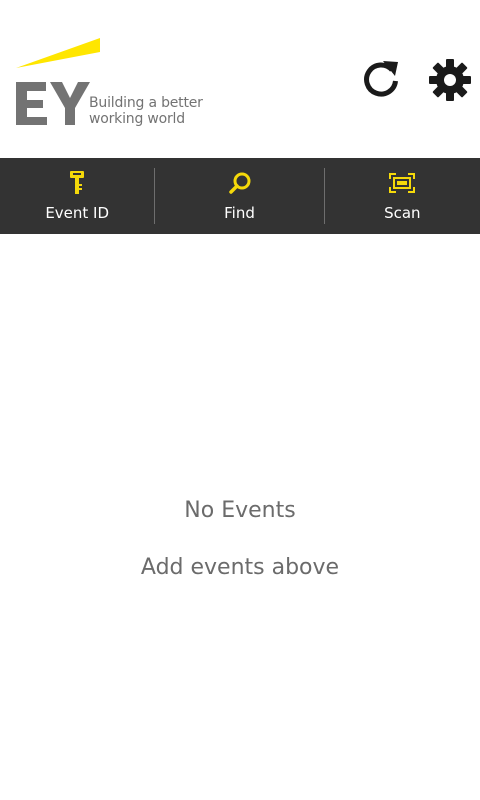 Image resolution: width=480 pixels, height=800 pixels. What do you see at coordinates (137, 119) in the screenshot?
I see `tagline-line-2: working world` at bounding box center [137, 119].